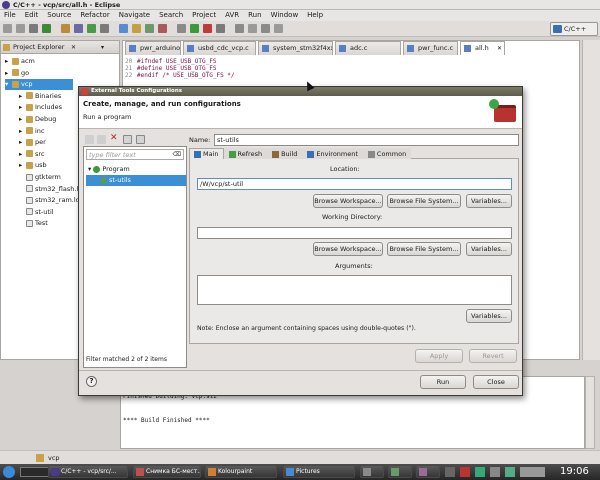 Image resolution: width=600 pixels, height=480 pixels. I want to click on perspective-switcher: C/C++, so click(574, 29).